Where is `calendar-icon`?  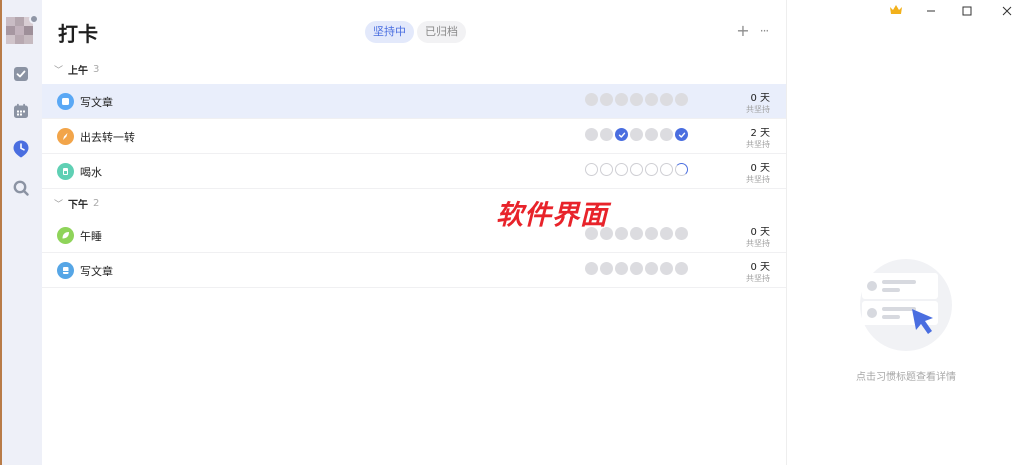 calendar-icon is located at coordinates (21, 110).